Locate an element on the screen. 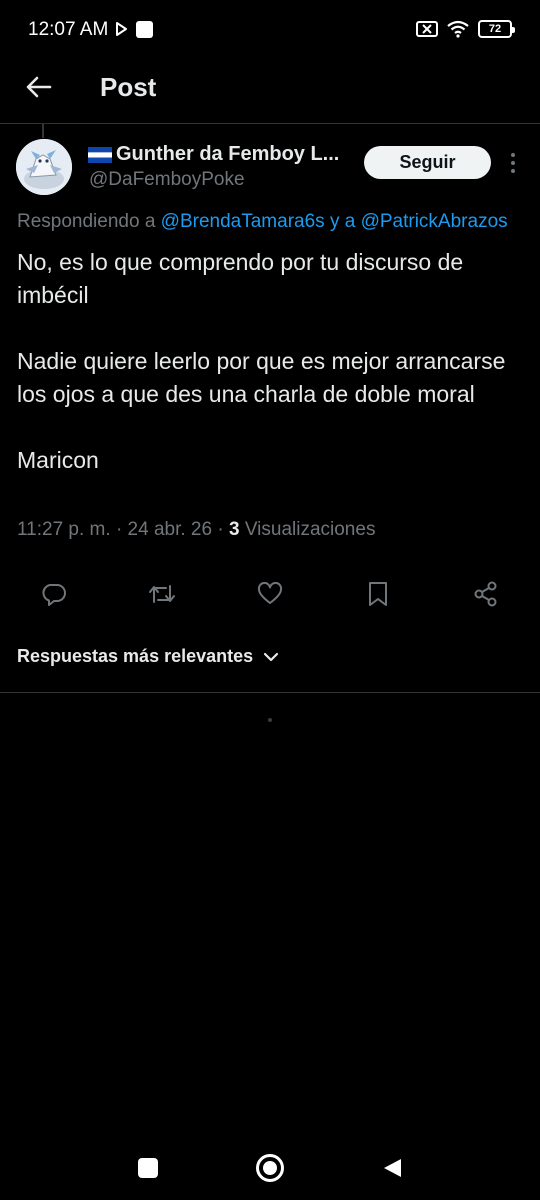 Image resolution: width=540 pixels, height=1200 pixels. replies-sort-label: Respuestas más relevantes is located at coordinates (135, 656).